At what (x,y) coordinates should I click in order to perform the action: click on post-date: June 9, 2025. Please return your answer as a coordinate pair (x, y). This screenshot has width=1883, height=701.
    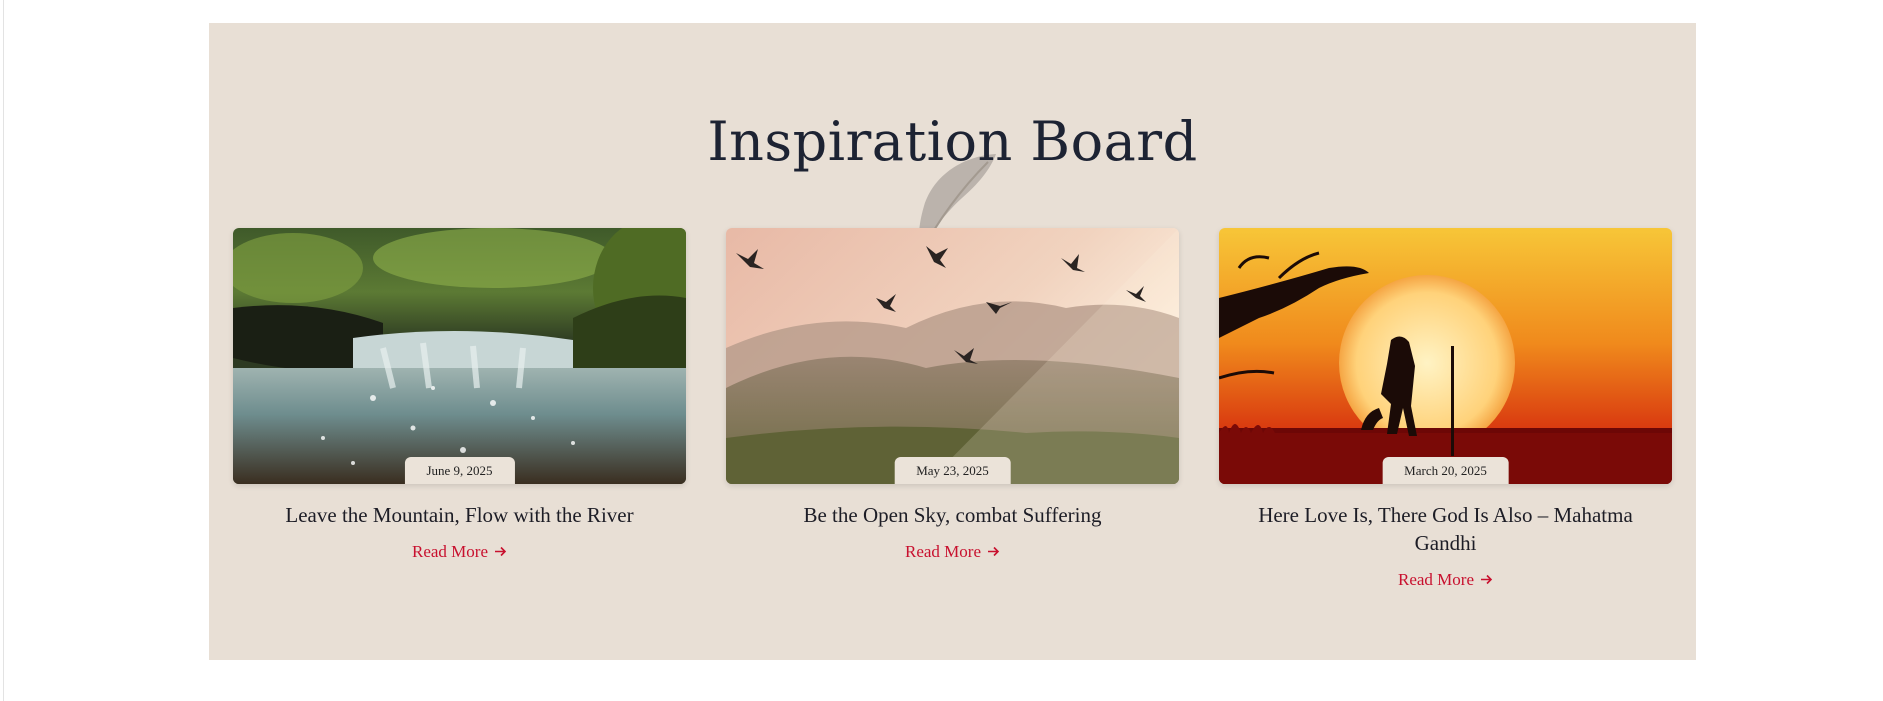
    Looking at the image, I should click on (459, 470).